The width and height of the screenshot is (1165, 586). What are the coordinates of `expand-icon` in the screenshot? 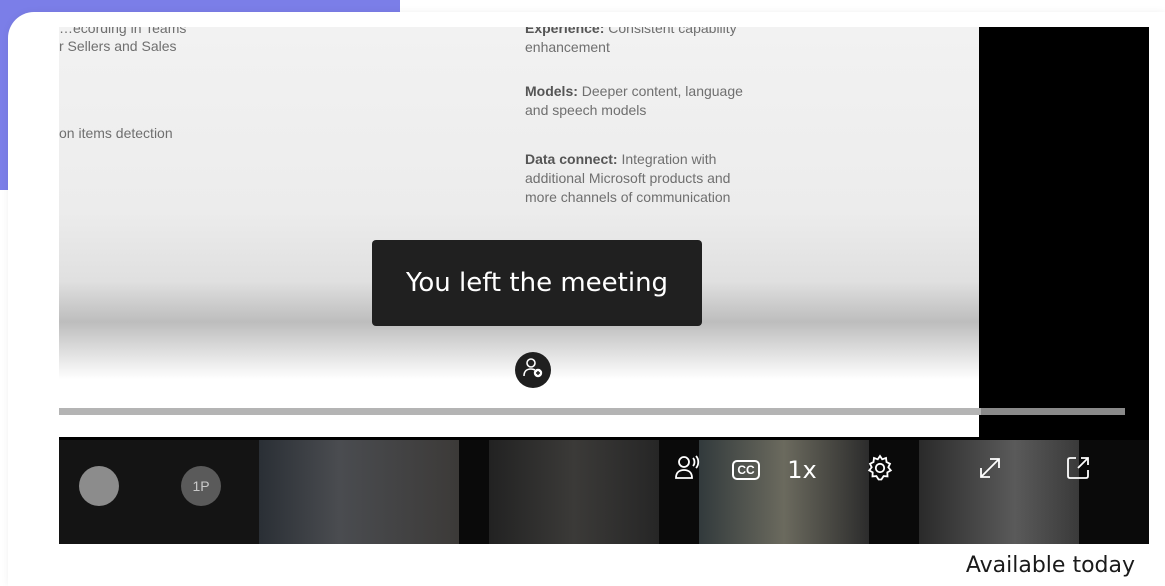 It's located at (990, 470).